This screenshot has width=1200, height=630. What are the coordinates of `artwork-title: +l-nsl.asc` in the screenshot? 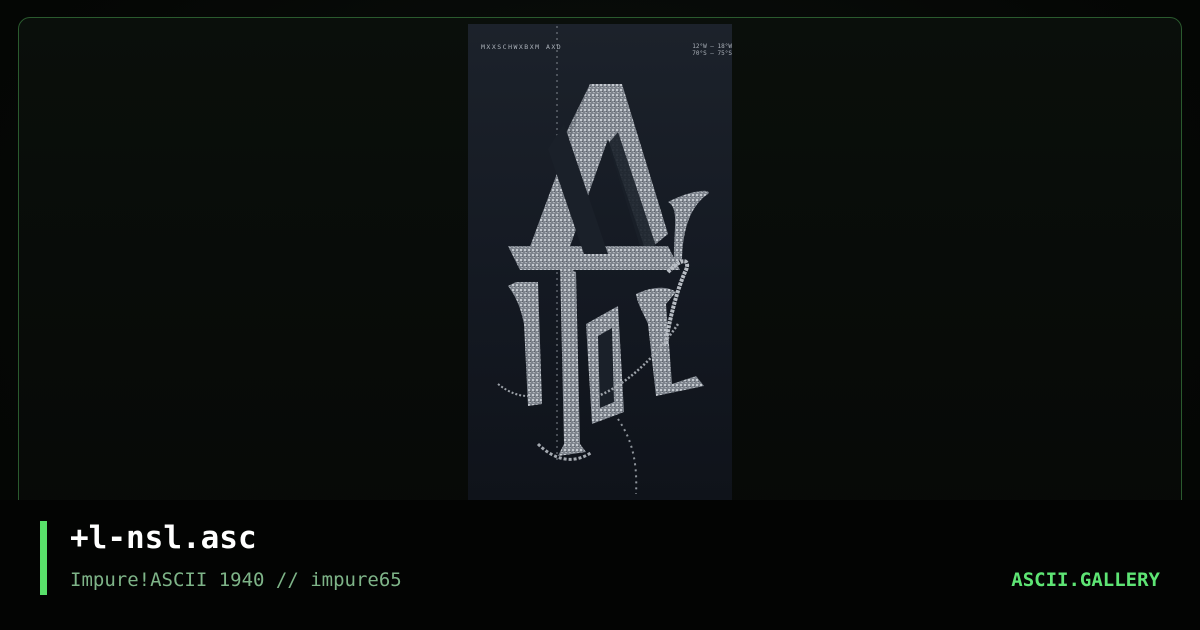 It's located at (163, 538).